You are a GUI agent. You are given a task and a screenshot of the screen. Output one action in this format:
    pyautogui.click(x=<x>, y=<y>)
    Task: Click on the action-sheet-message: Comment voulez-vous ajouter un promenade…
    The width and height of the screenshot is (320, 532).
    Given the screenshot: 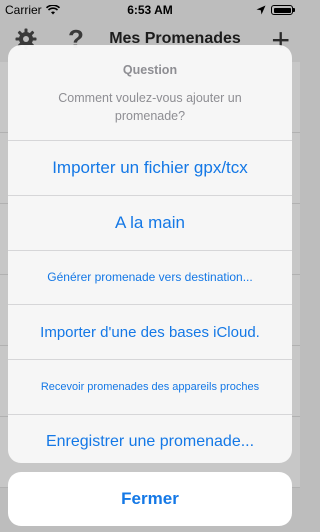 What is the action you would take?
    pyautogui.click(x=150, y=107)
    